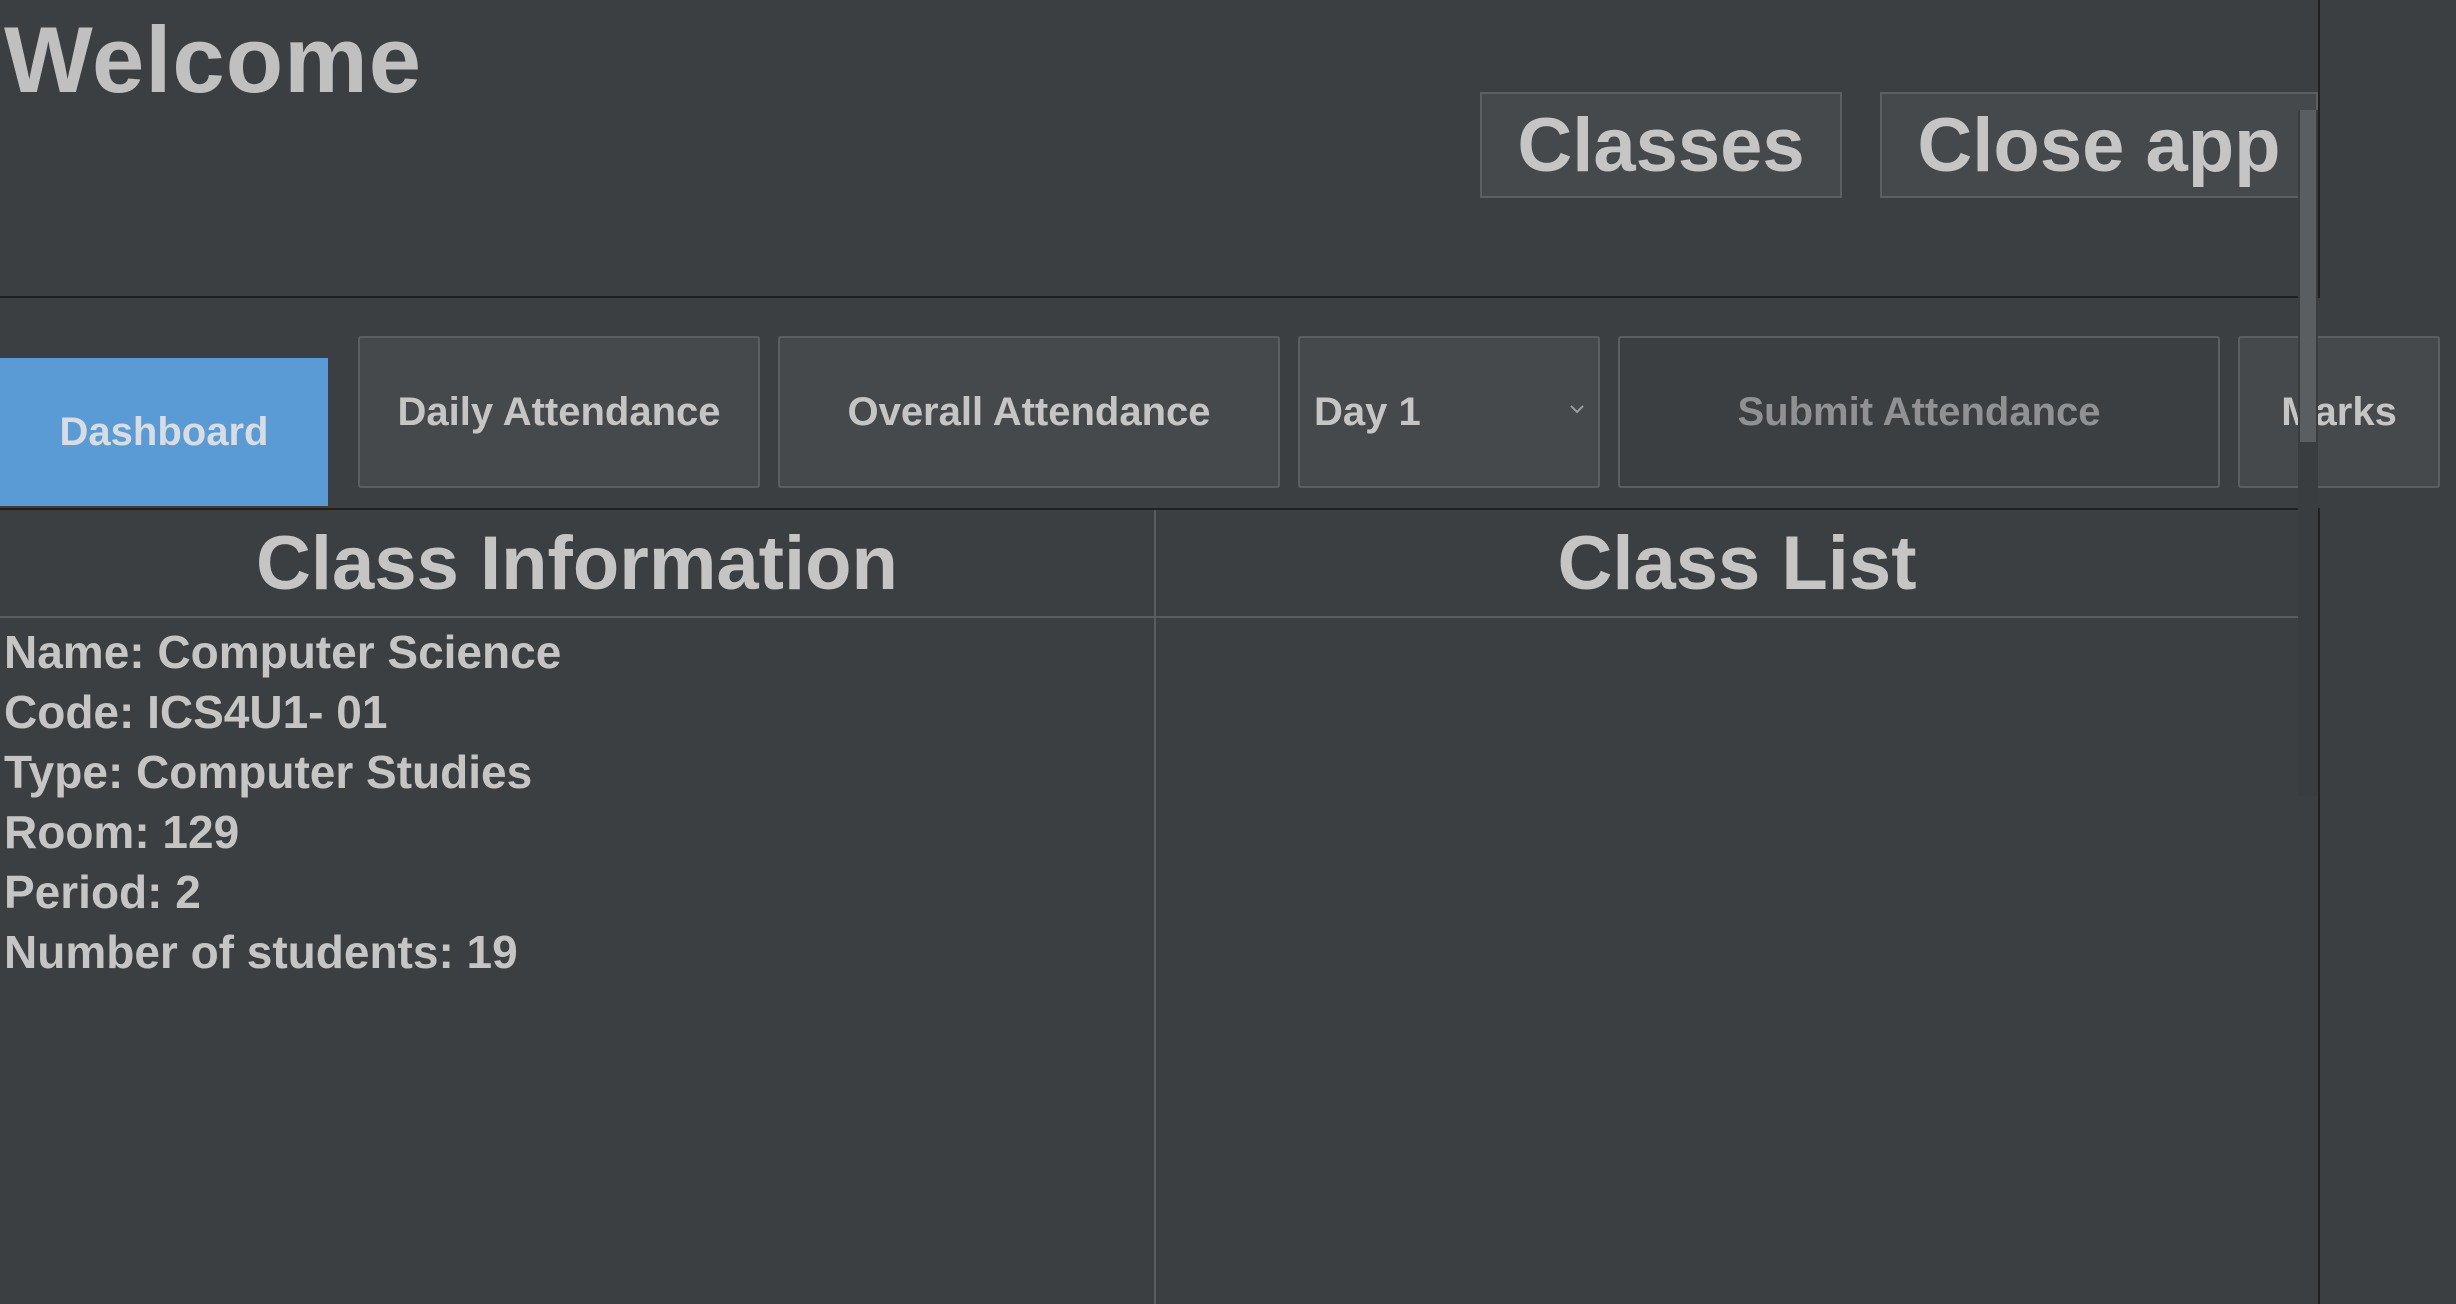 This screenshot has width=2456, height=1304. What do you see at coordinates (268, 772) in the screenshot?
I see `class-type: Type: Computer Studies` at bounding box center [268, 772].